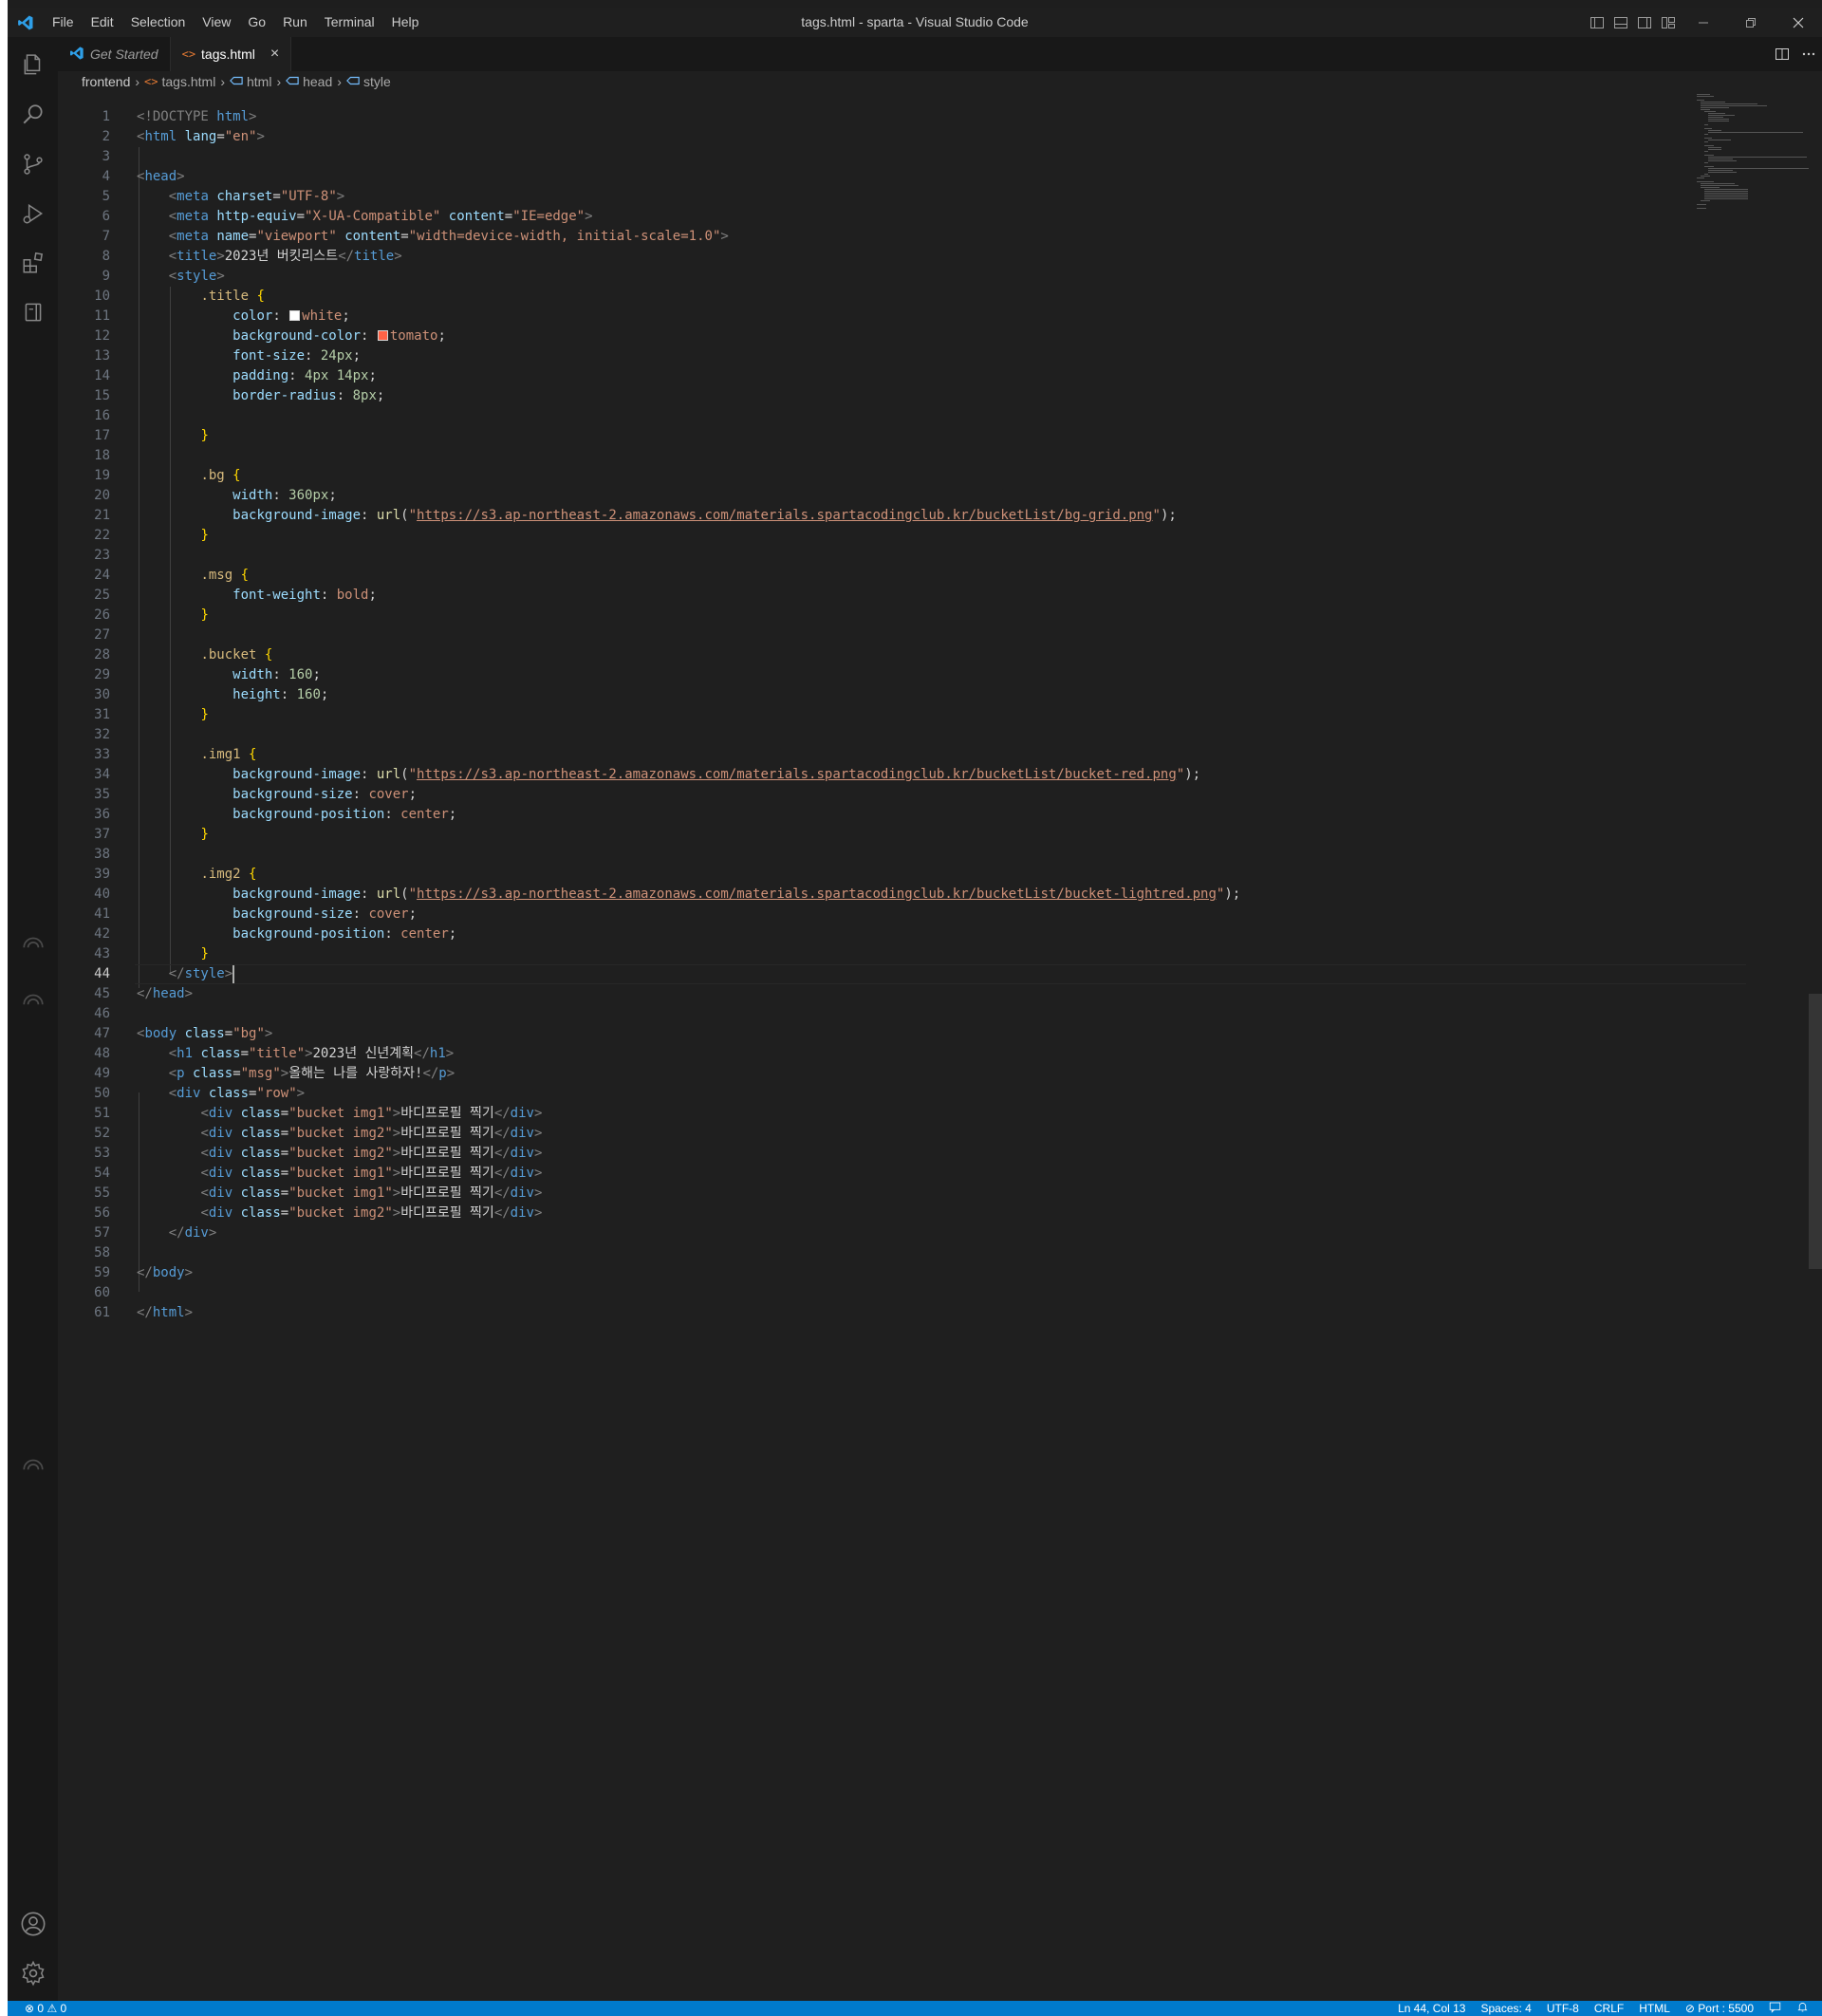  What do you see at coordinates (388, 794) in the screenshot?
I see `code-token: cover` at bounding box center [388, 794].